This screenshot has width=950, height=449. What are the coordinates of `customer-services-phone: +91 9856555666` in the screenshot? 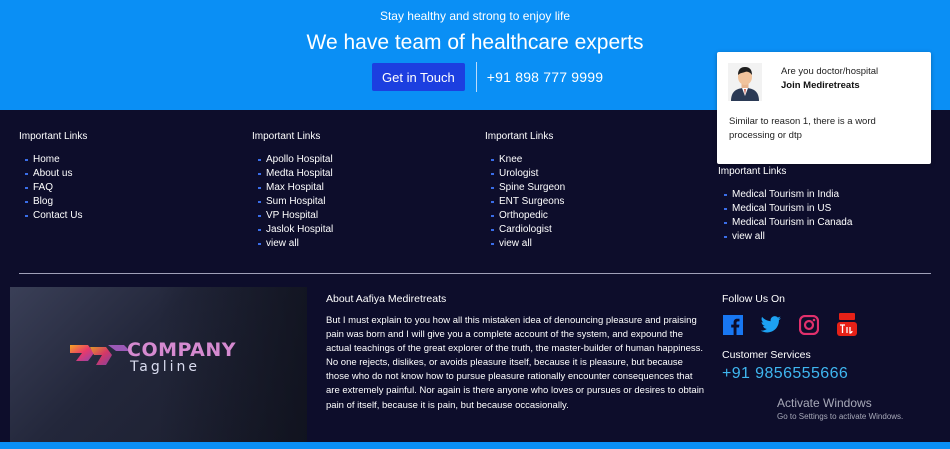 It's located at (785, 374).